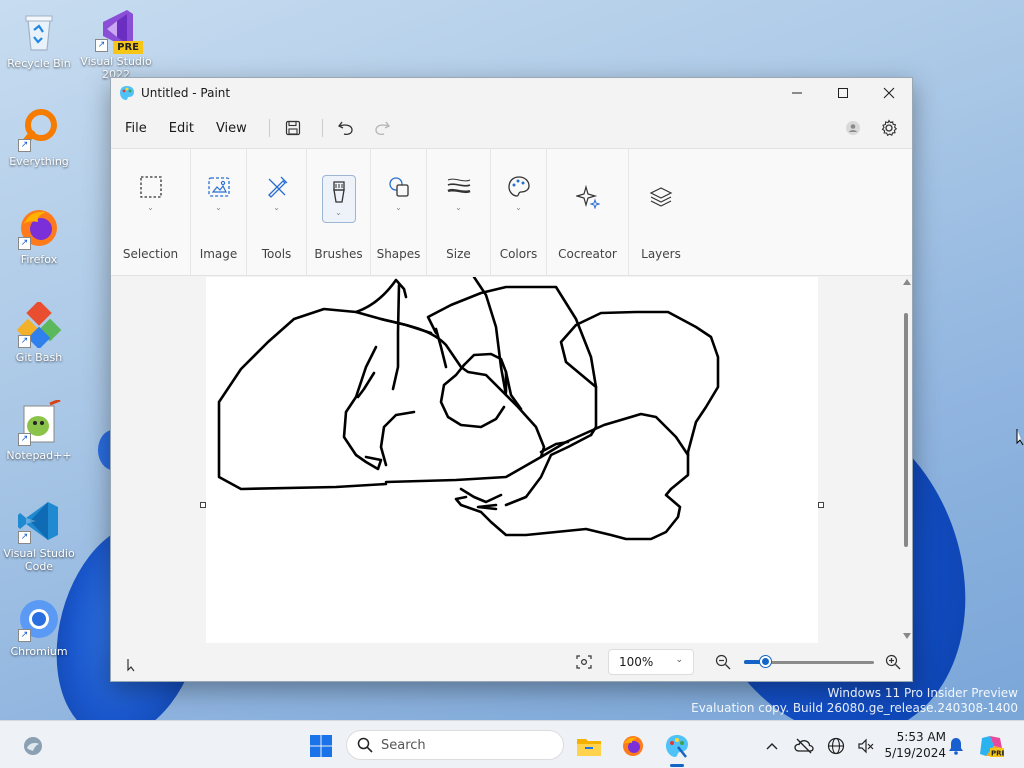 This screenshot has height=768, width=1024. I want to click on tray-onedrive, so click(804, 746).